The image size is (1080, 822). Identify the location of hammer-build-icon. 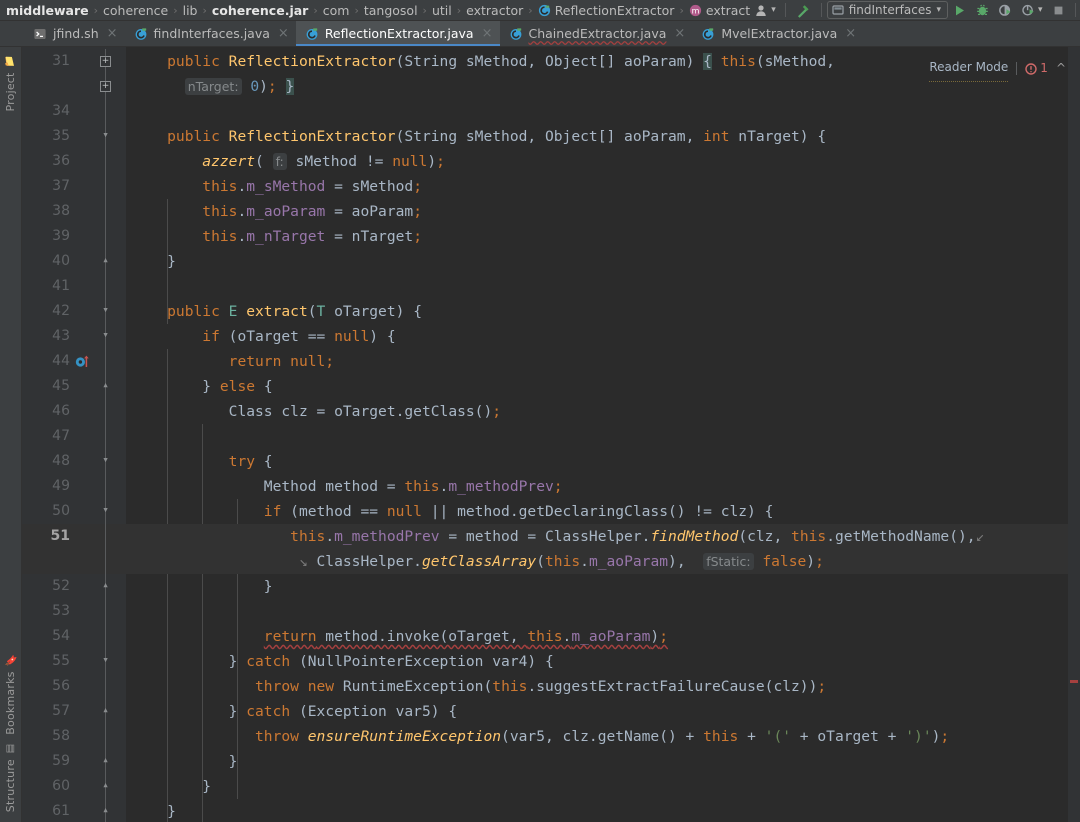
(803, 10).